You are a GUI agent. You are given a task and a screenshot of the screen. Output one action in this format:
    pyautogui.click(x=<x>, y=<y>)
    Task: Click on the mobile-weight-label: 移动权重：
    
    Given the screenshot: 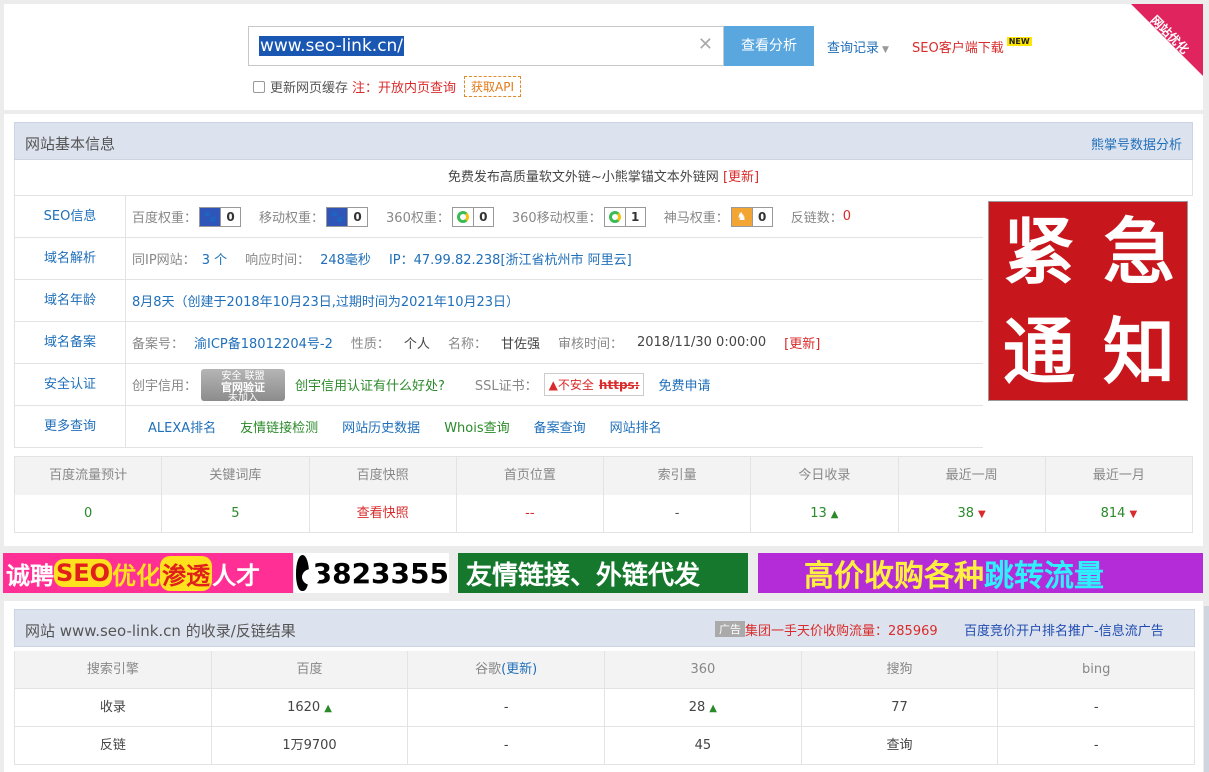 What is the action you would take?
    pyautogui.click(x=292, y=218)
    